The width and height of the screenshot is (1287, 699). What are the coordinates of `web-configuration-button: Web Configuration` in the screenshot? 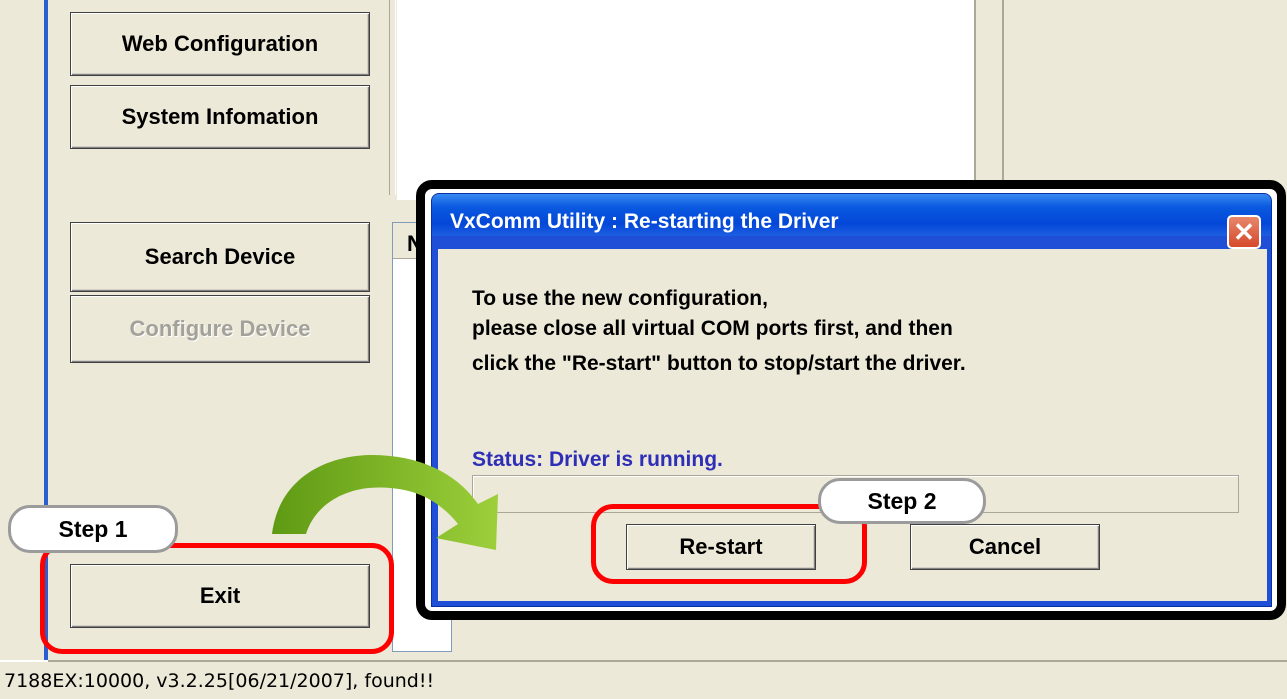 It's located at (220, 44).